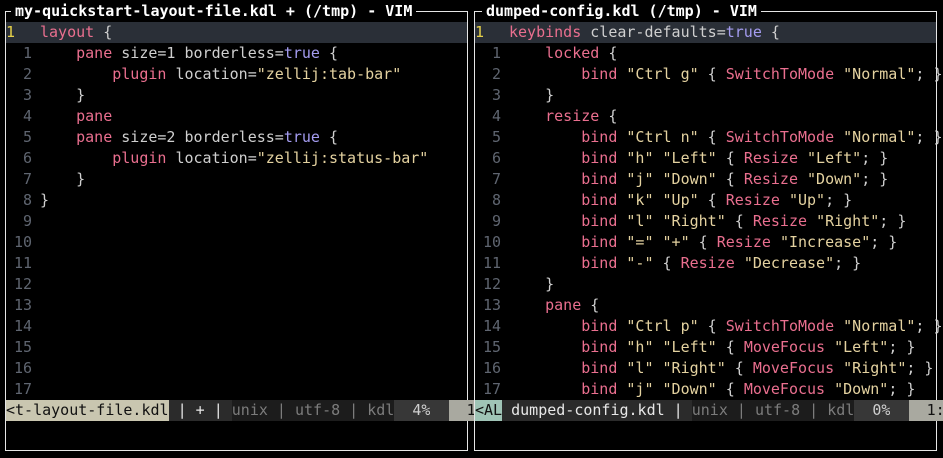 The height and width of the screenshot is (458, 943). I want to click on line-number: 5, so click(27, 137).